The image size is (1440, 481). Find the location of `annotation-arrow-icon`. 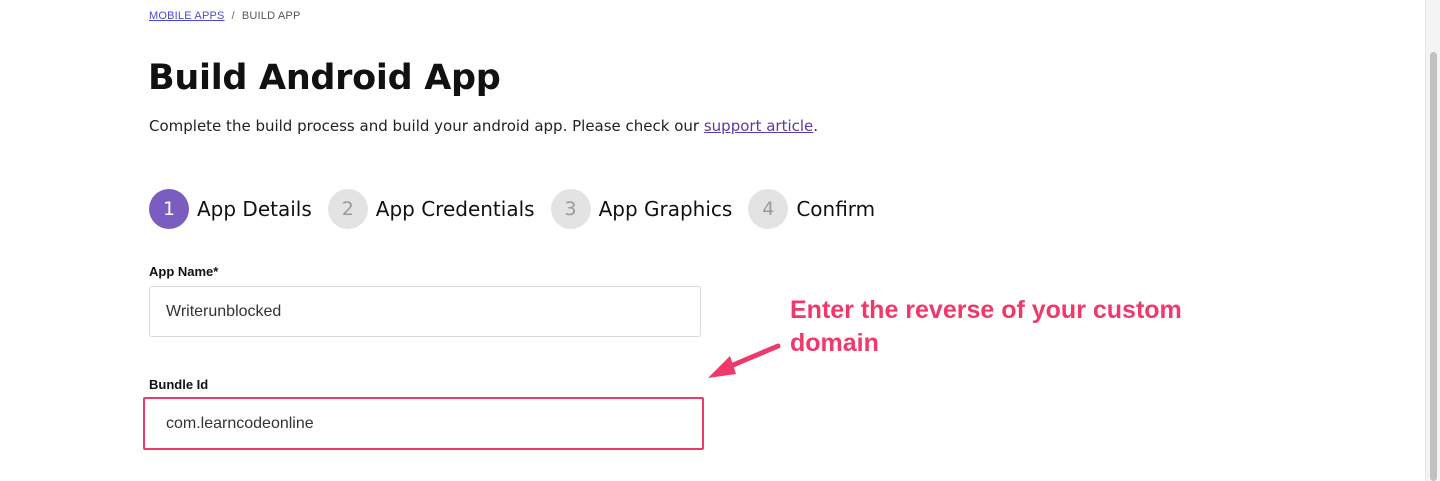

annotation-arrow-icon is located at coordinates (744, 360).